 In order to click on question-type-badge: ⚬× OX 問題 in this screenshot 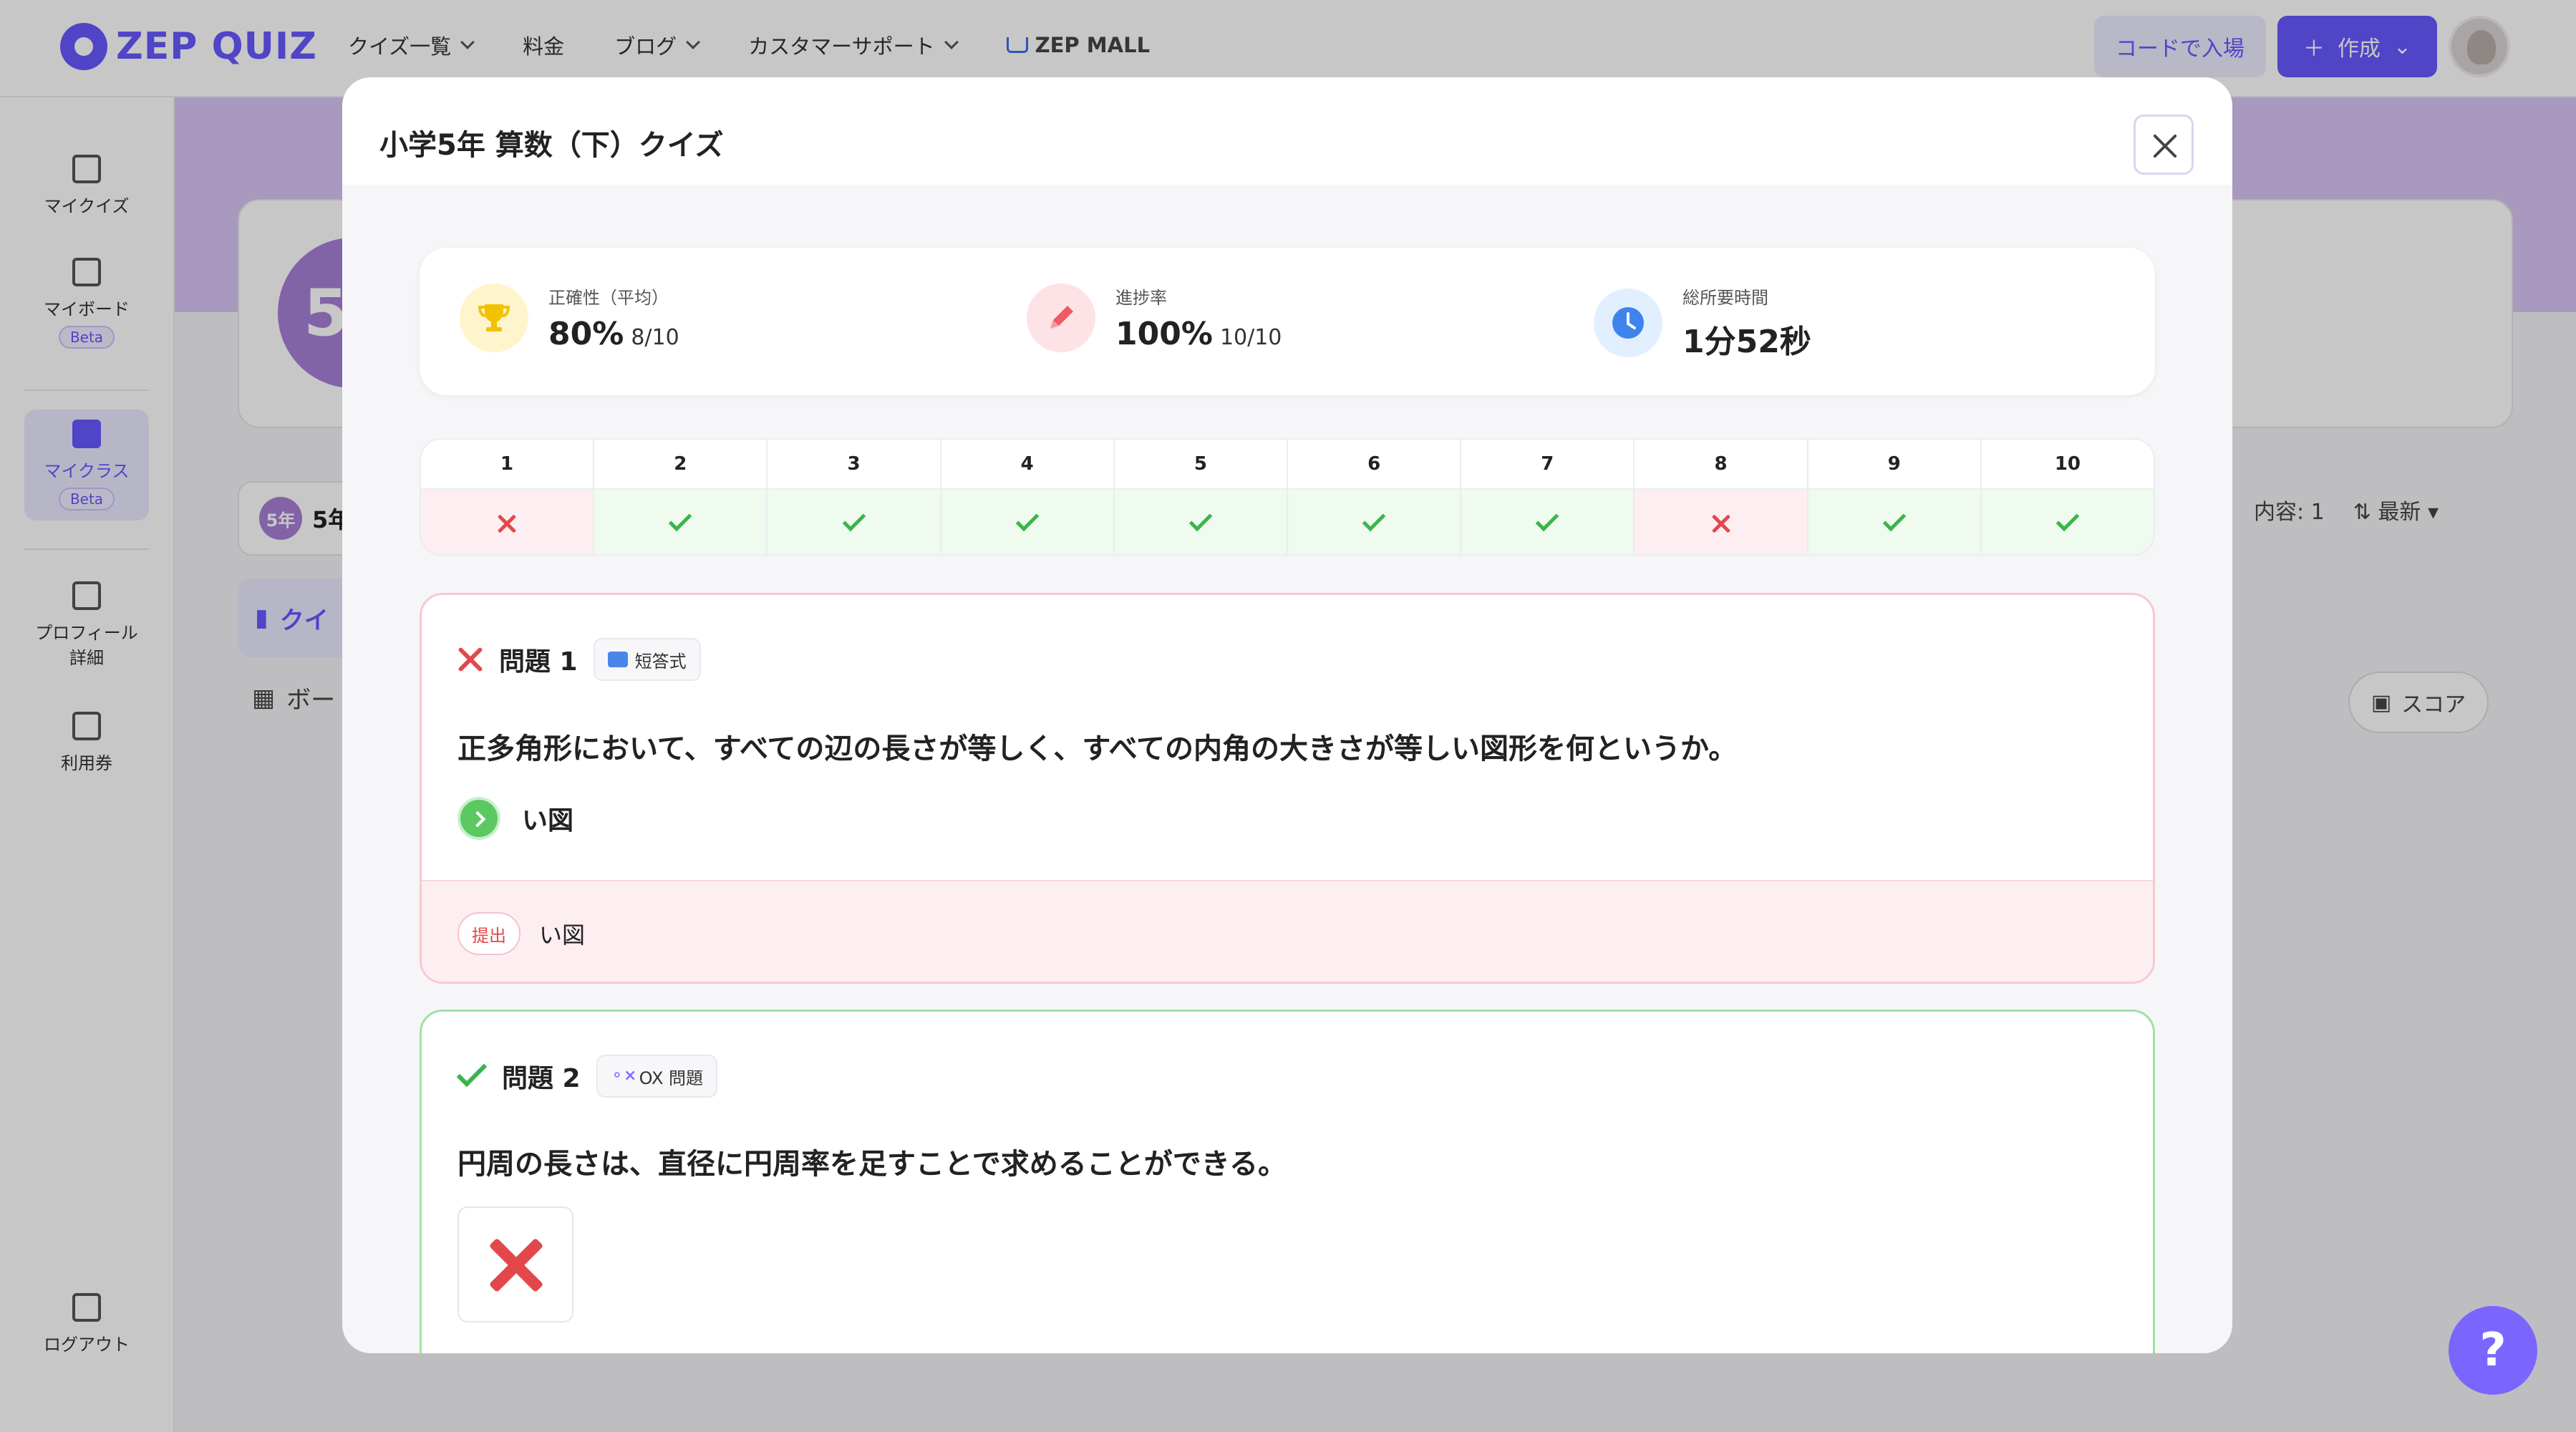, I will do `click(657, 1076)`.